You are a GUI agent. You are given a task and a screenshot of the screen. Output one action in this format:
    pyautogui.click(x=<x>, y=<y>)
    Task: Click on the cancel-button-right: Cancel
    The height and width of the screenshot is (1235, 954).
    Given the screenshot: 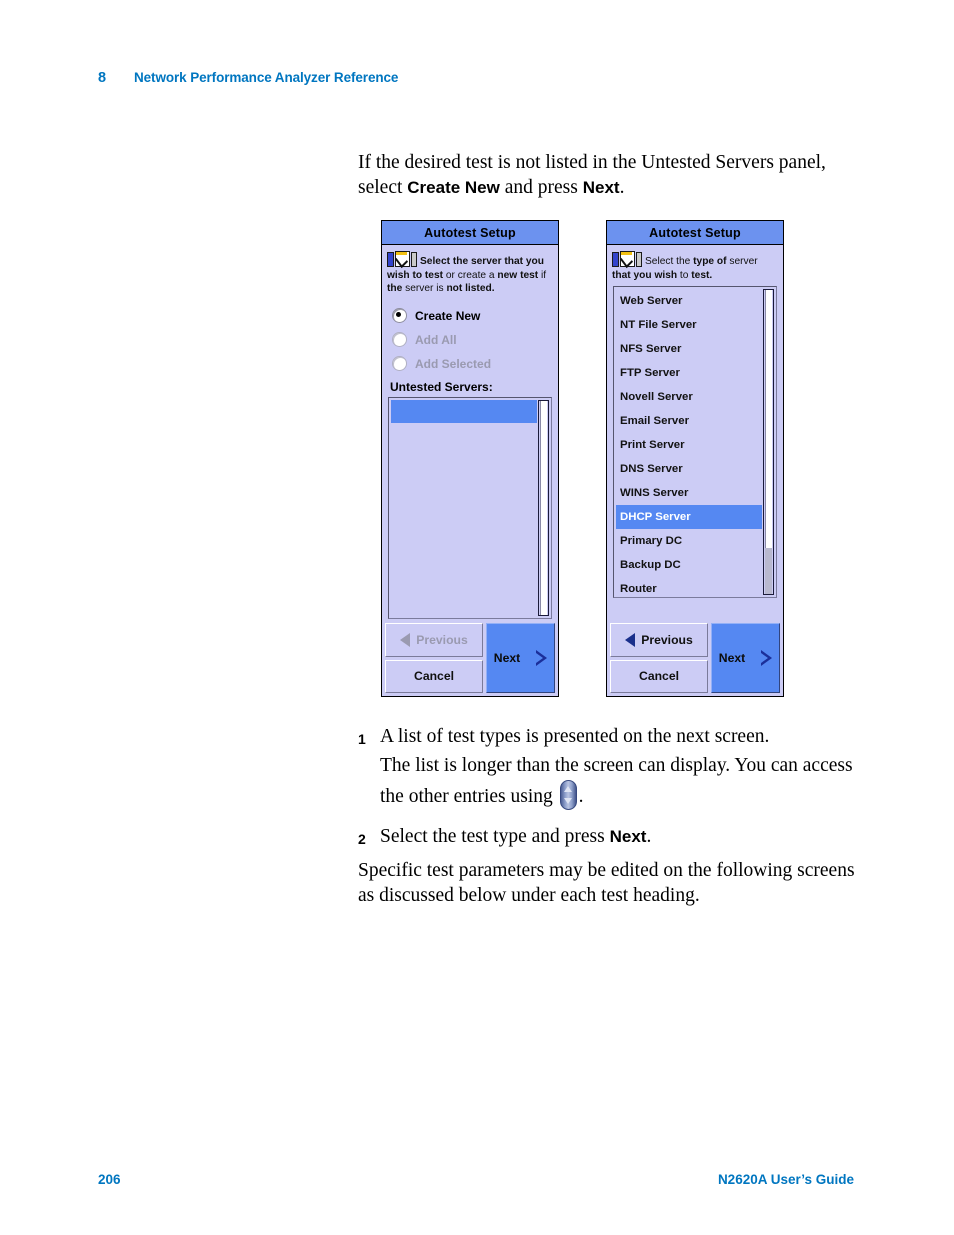 What is the action you would take?
    pyautogui.click(x=659, y=676)
    